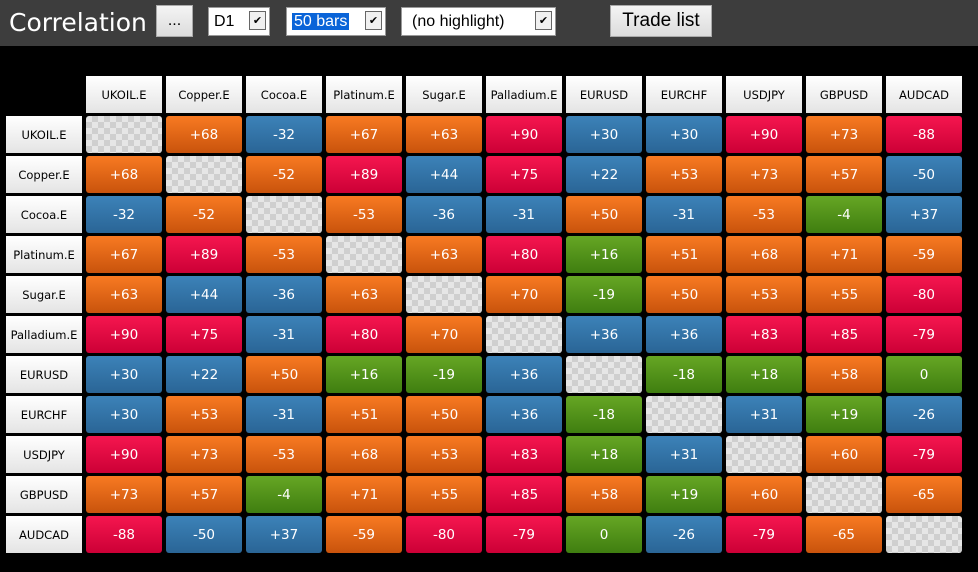  What do you see at coordinates (44, 334) in the screenshot?
I see `row-header: Palladium.E` at bounding box center [44, 334].